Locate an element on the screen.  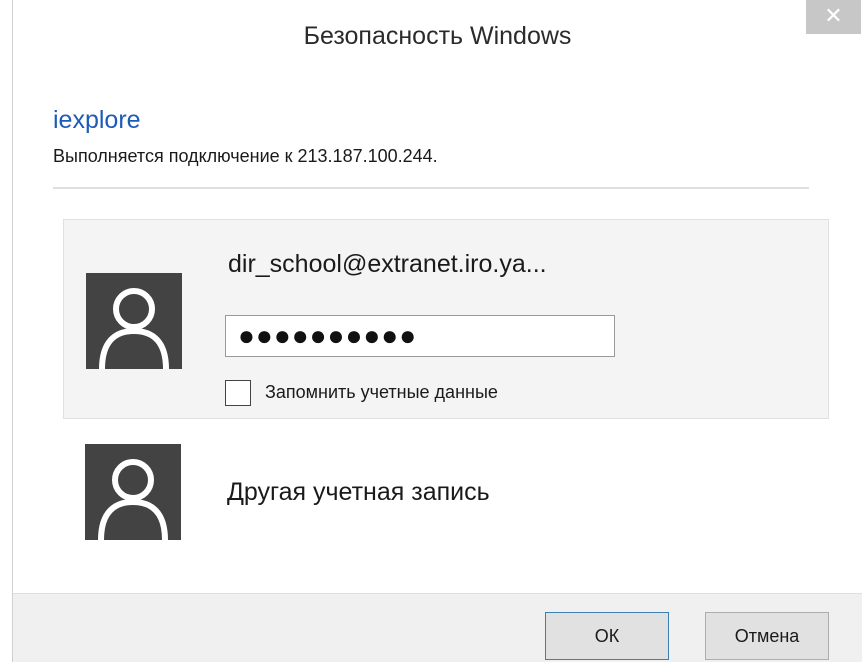
password-field: ●●●●●●●●●● is located at coordinates (420, 336).